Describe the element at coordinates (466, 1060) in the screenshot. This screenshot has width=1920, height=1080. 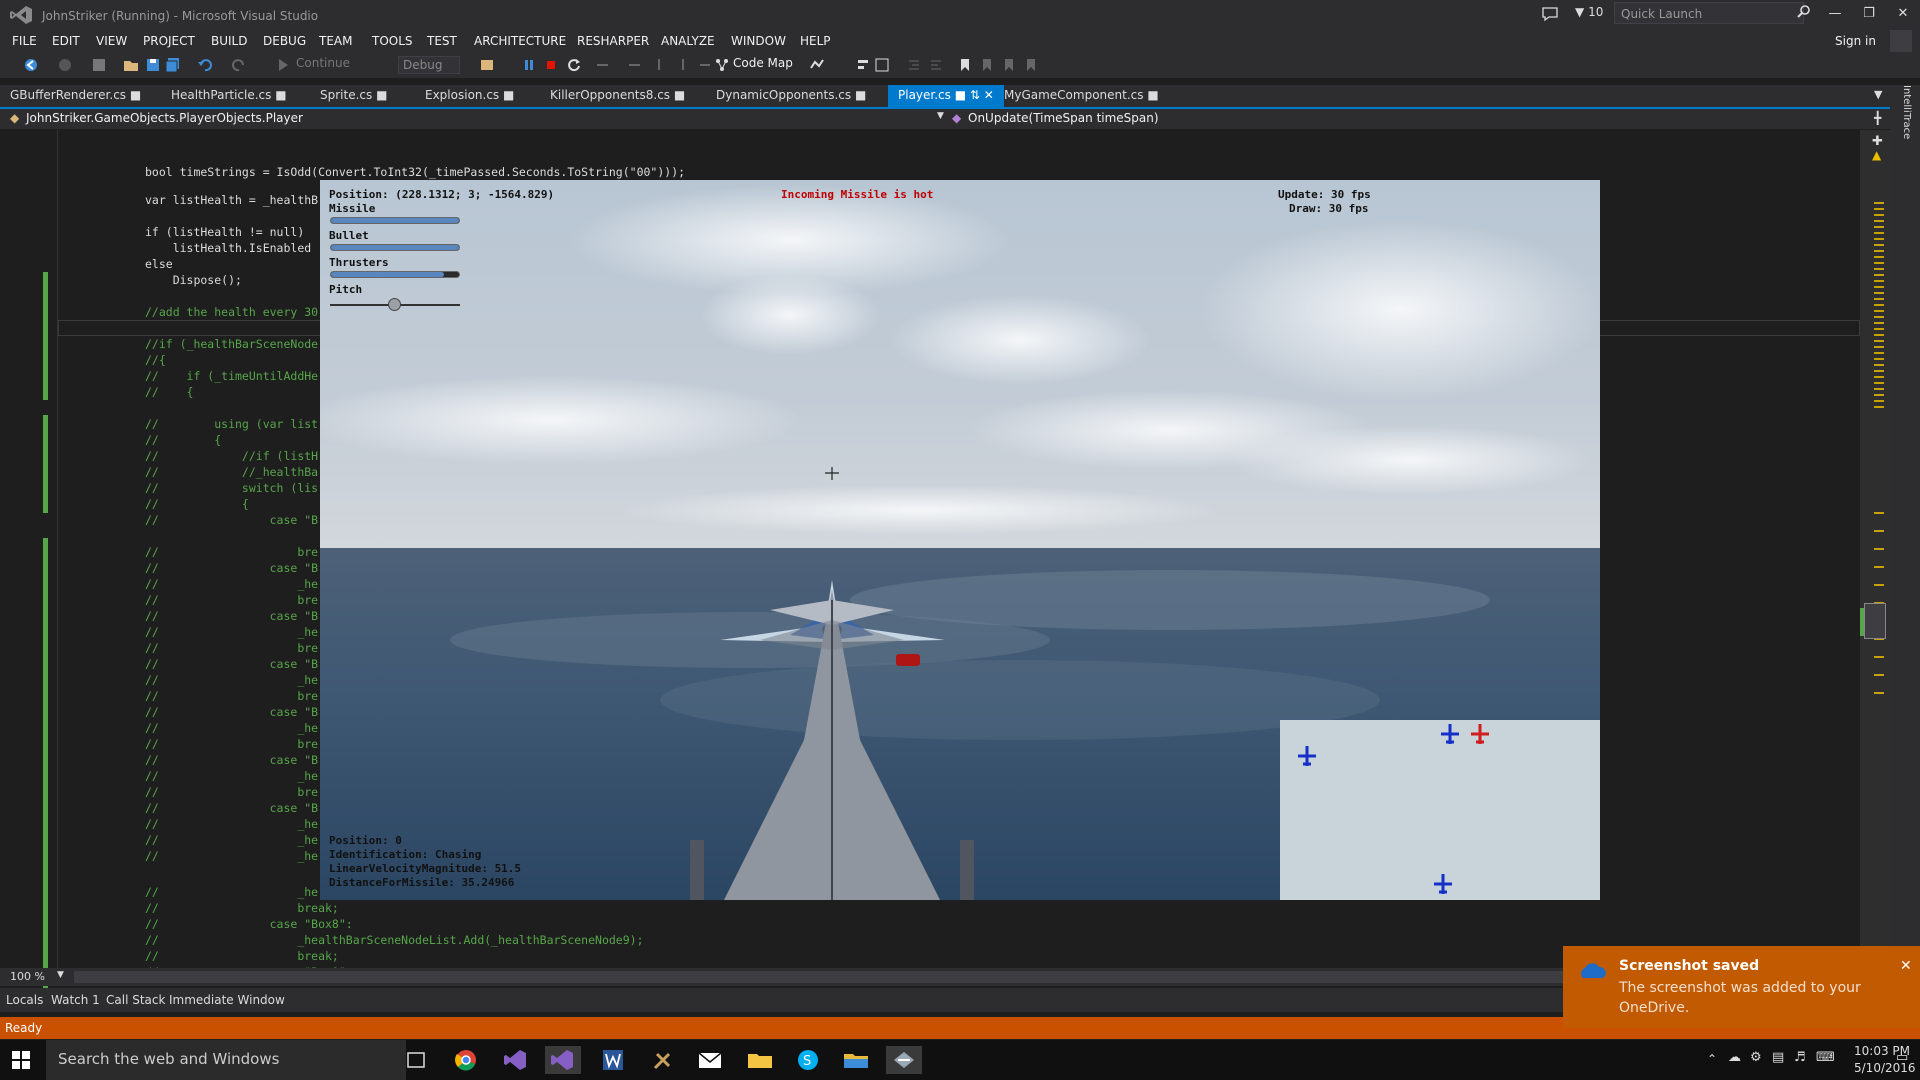
I see `chrome-icon` at that location.